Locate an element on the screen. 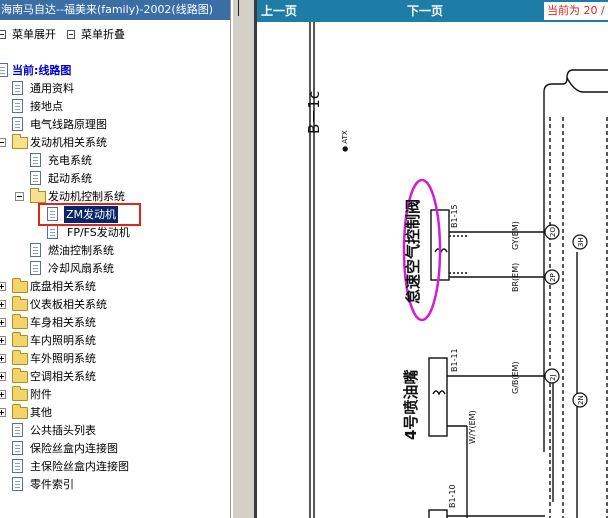 This screenshot has width=608, height=518. wire-3-label: G/B(EM) is located at coordinates (515, 377).